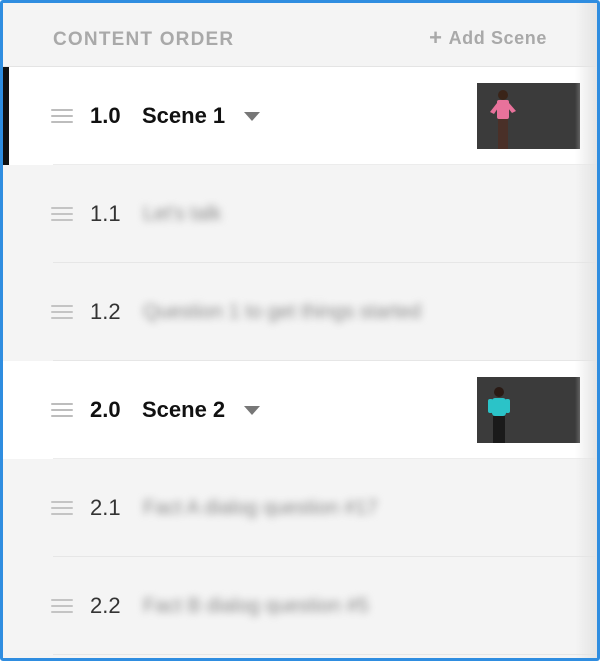 This screenshot has height=661, width=600. I want to click on item-title: Question 1 to get things started, so click(282, 311).